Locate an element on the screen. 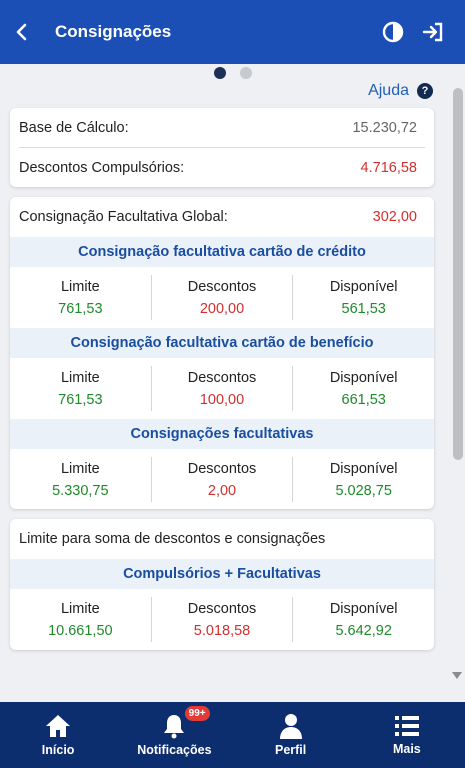 Image resolution: width=465 pixels, height=768 pixels. global-value: 302,00 is located at coordinates (394, 217).